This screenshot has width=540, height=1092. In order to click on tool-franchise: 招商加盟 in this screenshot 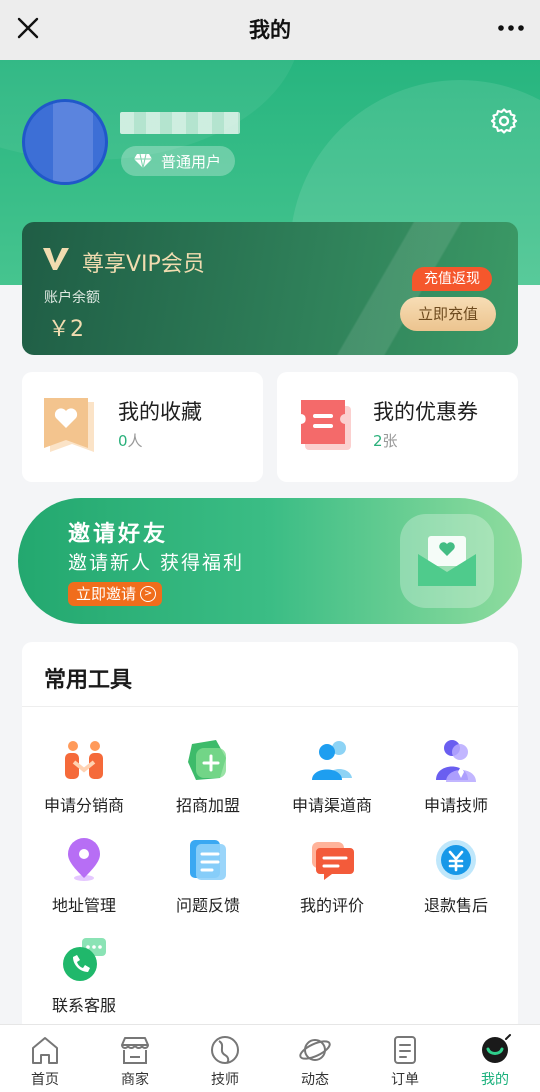, I will do `click(208, 777)`.